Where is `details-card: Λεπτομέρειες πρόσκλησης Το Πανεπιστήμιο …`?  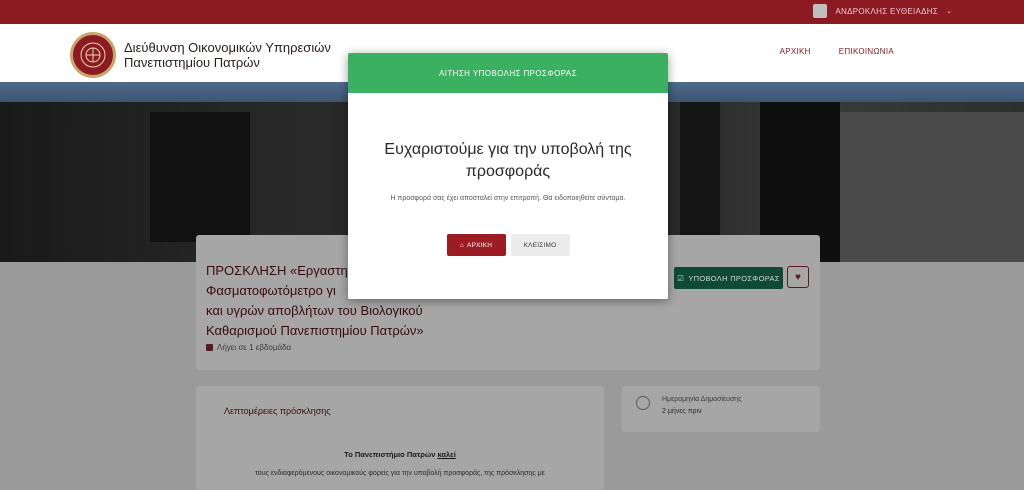 details-card: Λεπτομέρειες πρόσκλησης Το Πανεπιστήμιο … is located at coordinates (400, 438).